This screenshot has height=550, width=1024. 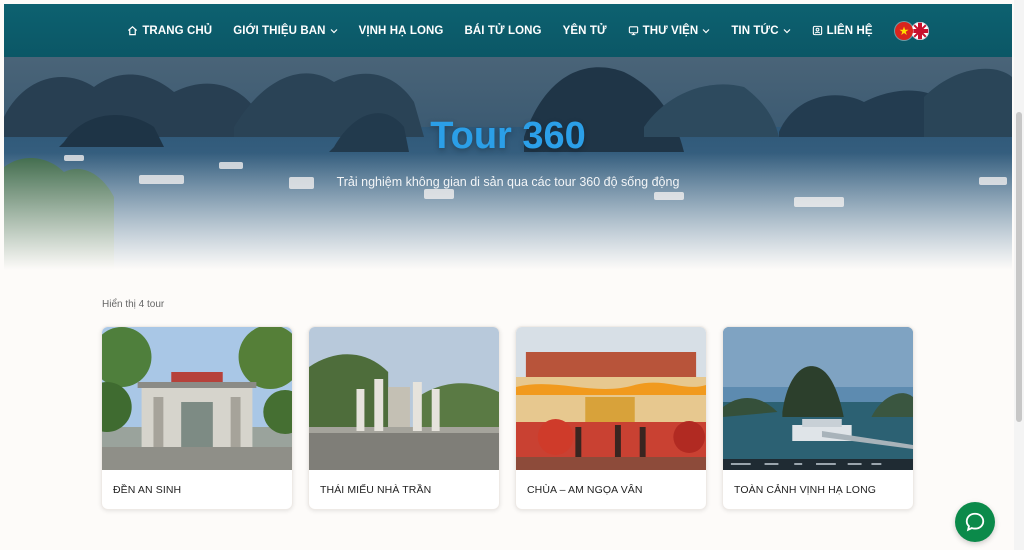 I want to click on vn-flag-icon, so click(x=904, y=30).